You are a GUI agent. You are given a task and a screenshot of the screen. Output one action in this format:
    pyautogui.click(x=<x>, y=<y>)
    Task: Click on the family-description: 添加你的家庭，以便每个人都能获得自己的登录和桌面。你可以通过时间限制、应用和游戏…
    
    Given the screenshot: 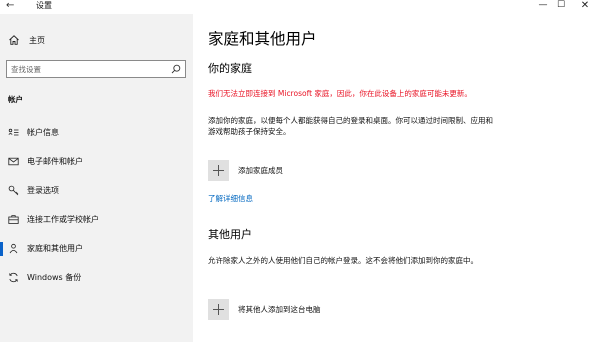 What is the action you would take?
    pyautogui.click(x=350, y=126)
    